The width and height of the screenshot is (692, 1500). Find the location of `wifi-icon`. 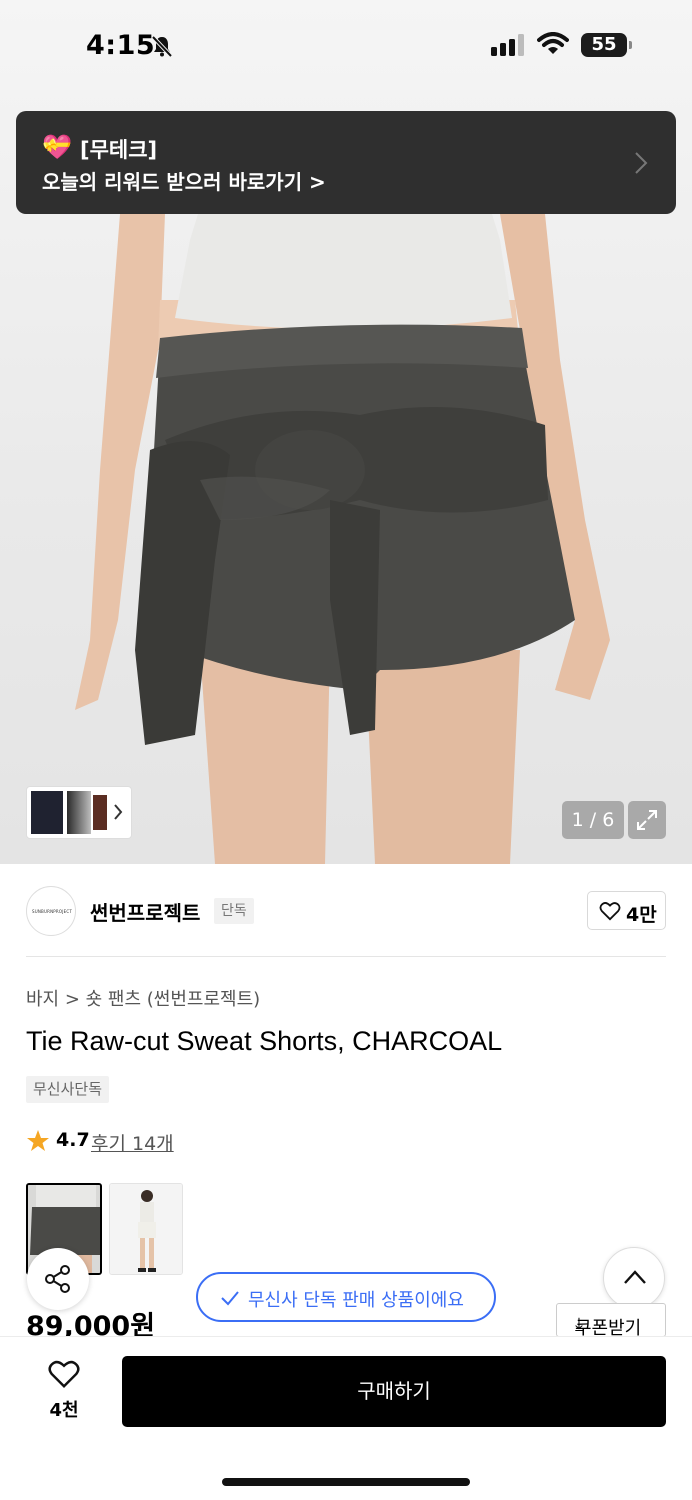

wifi-icon is located at coordinates (553, 43).